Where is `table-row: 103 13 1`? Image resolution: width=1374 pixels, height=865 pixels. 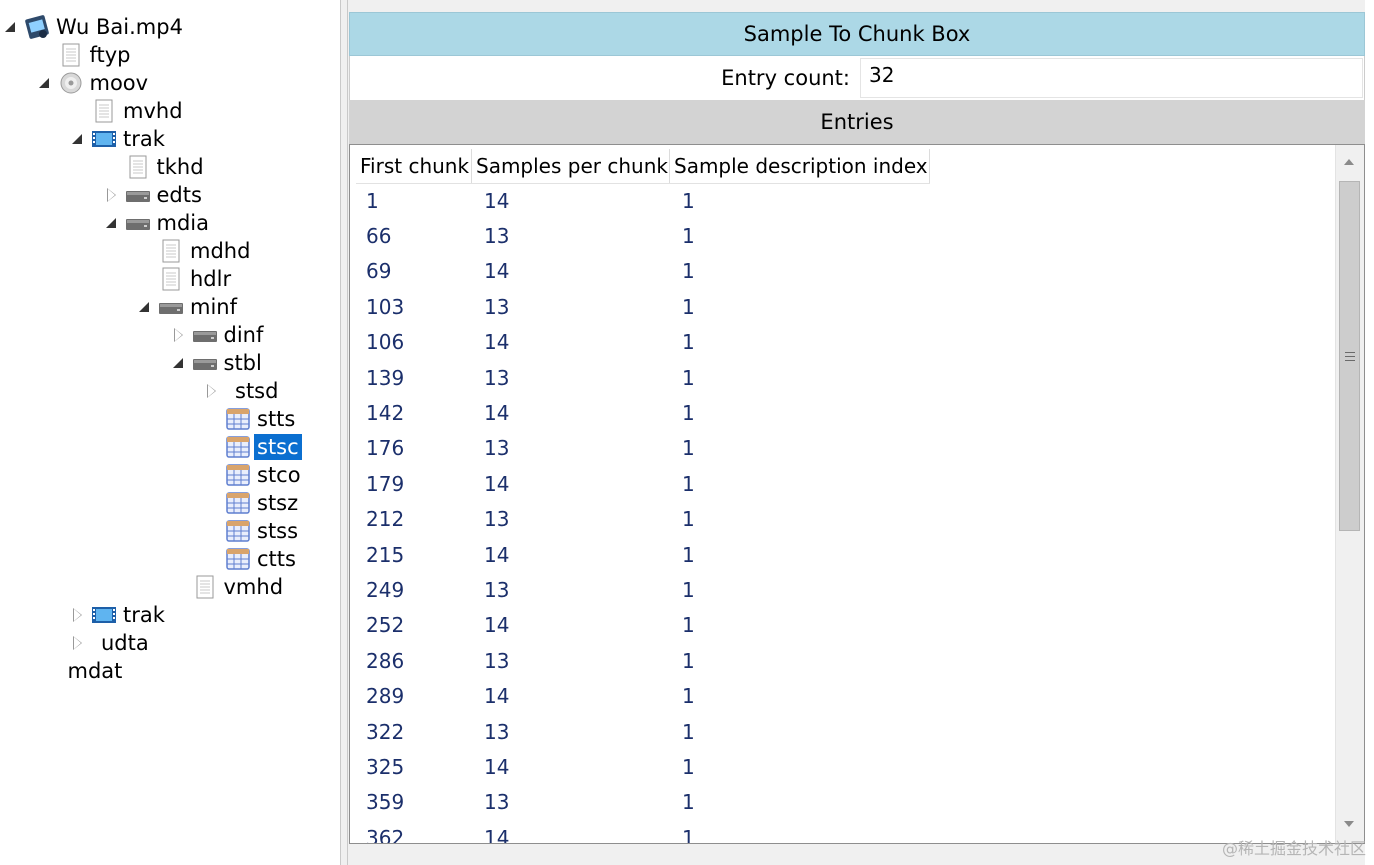
table-row: 103 13 1 is located at coordinates (841, 306).